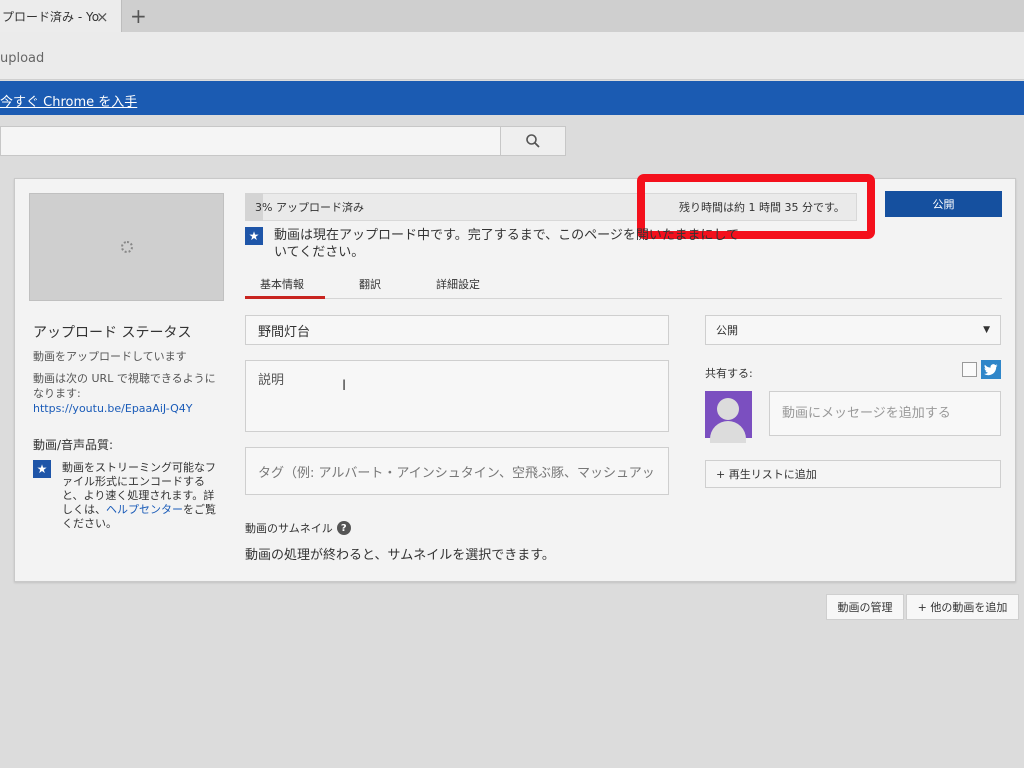 Image resolution: width=1024 pixels, height=768 pixels. I want to click on publish-button: 公開, so click(943, 204).